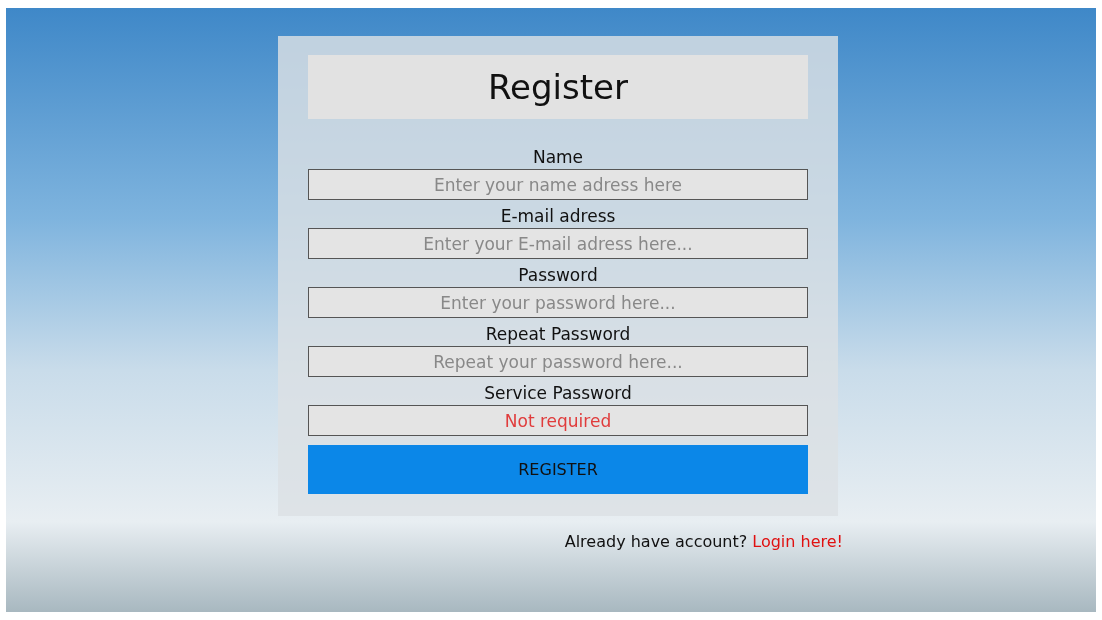 Image resolution: width=1102 pixels, height=620 pixels. What do you see at coordinates (558, 393) in the screenshot?
I see `field-label: Service Password` at bounding box center [558, 393].